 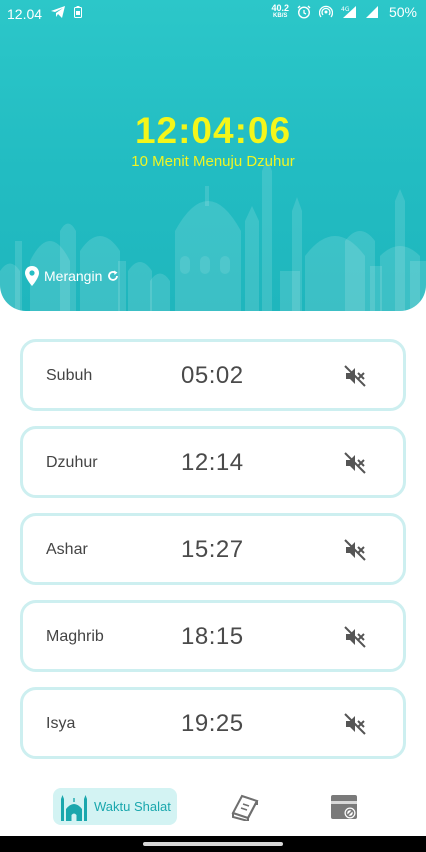 I want to click on nav-tab-waktu-shalat: Waktu Shalat, so click(x=115, y=806).